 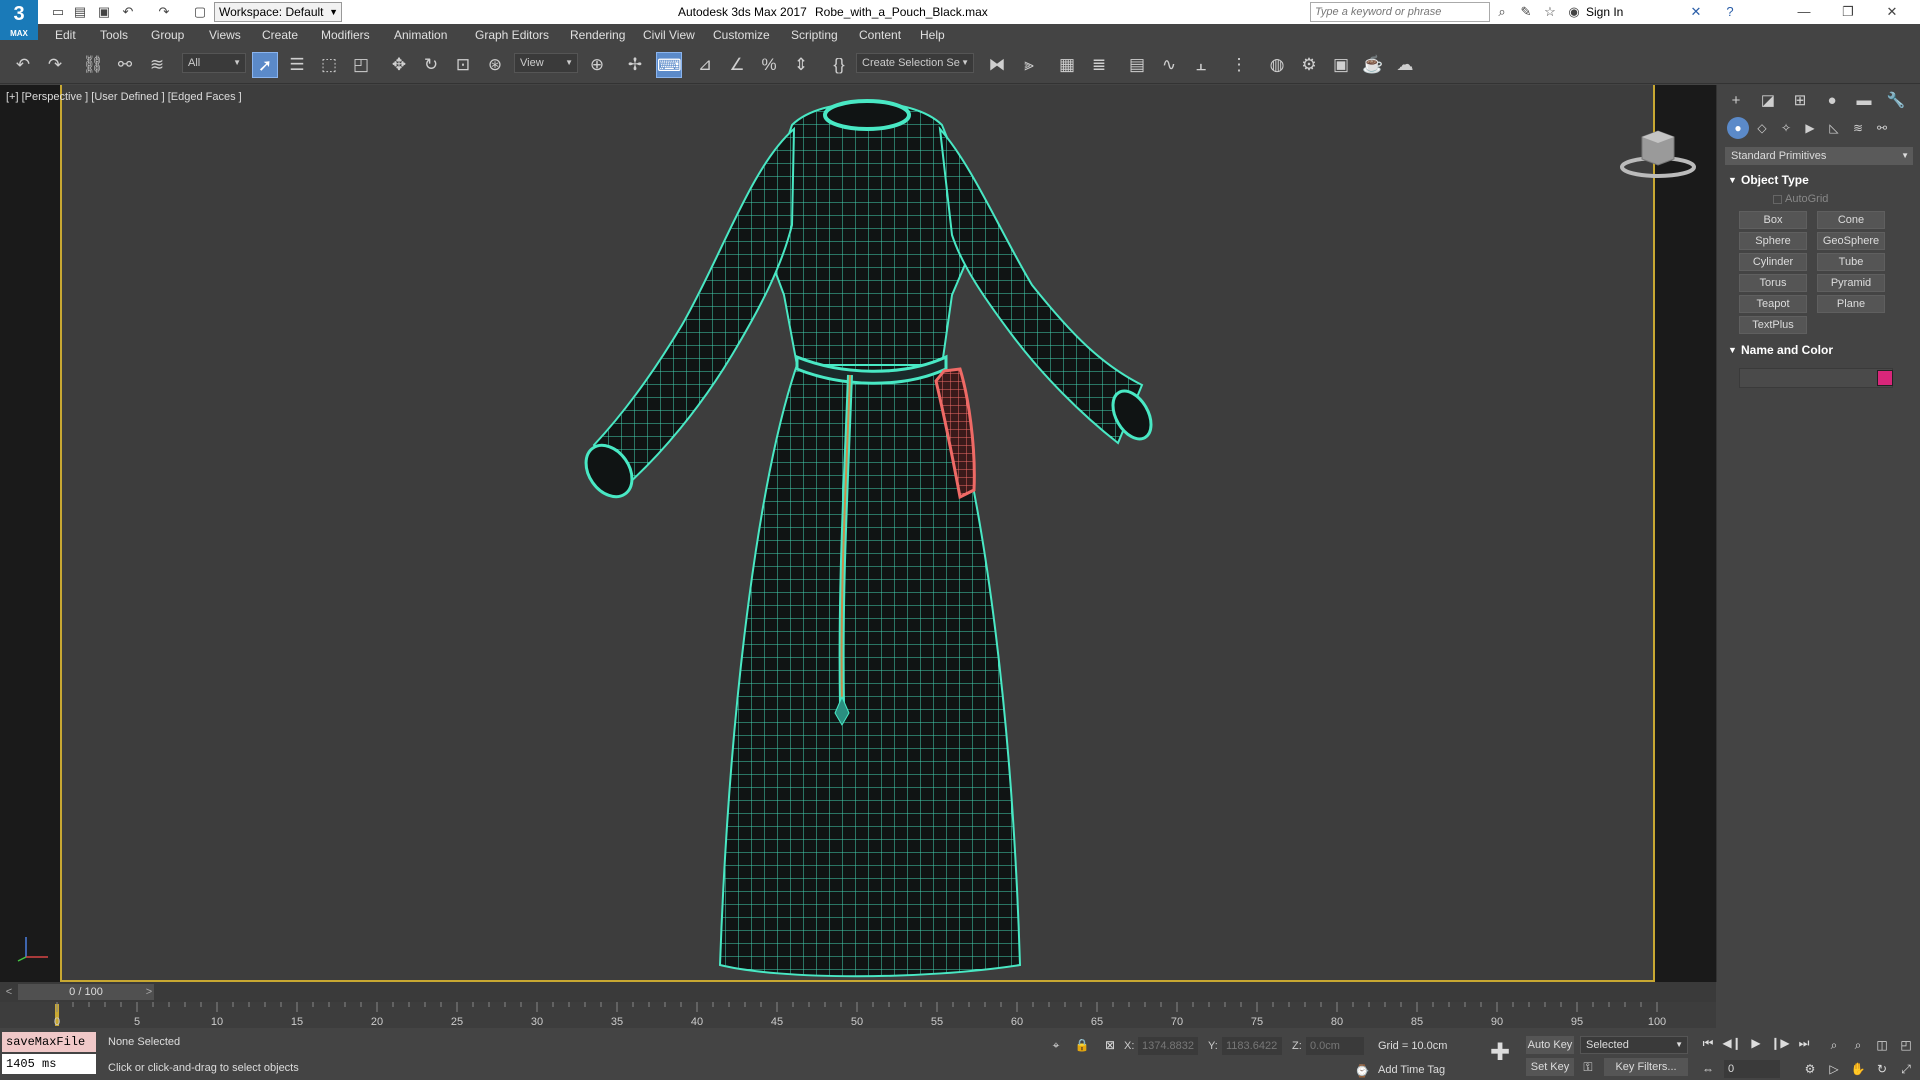 I want to click on redo-icon: ↷, so click(x=164, y=12).